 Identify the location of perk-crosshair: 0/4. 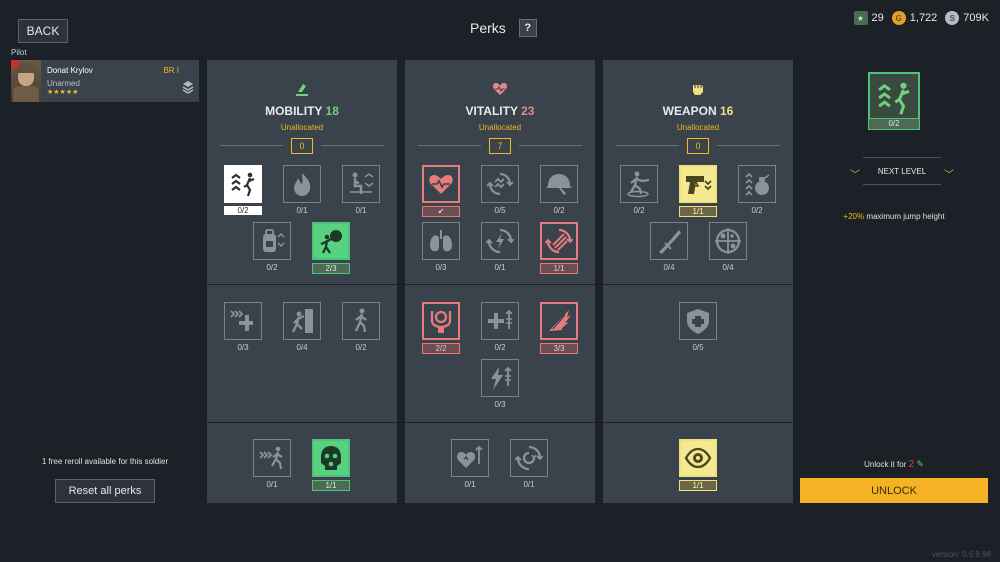
(728, 247).